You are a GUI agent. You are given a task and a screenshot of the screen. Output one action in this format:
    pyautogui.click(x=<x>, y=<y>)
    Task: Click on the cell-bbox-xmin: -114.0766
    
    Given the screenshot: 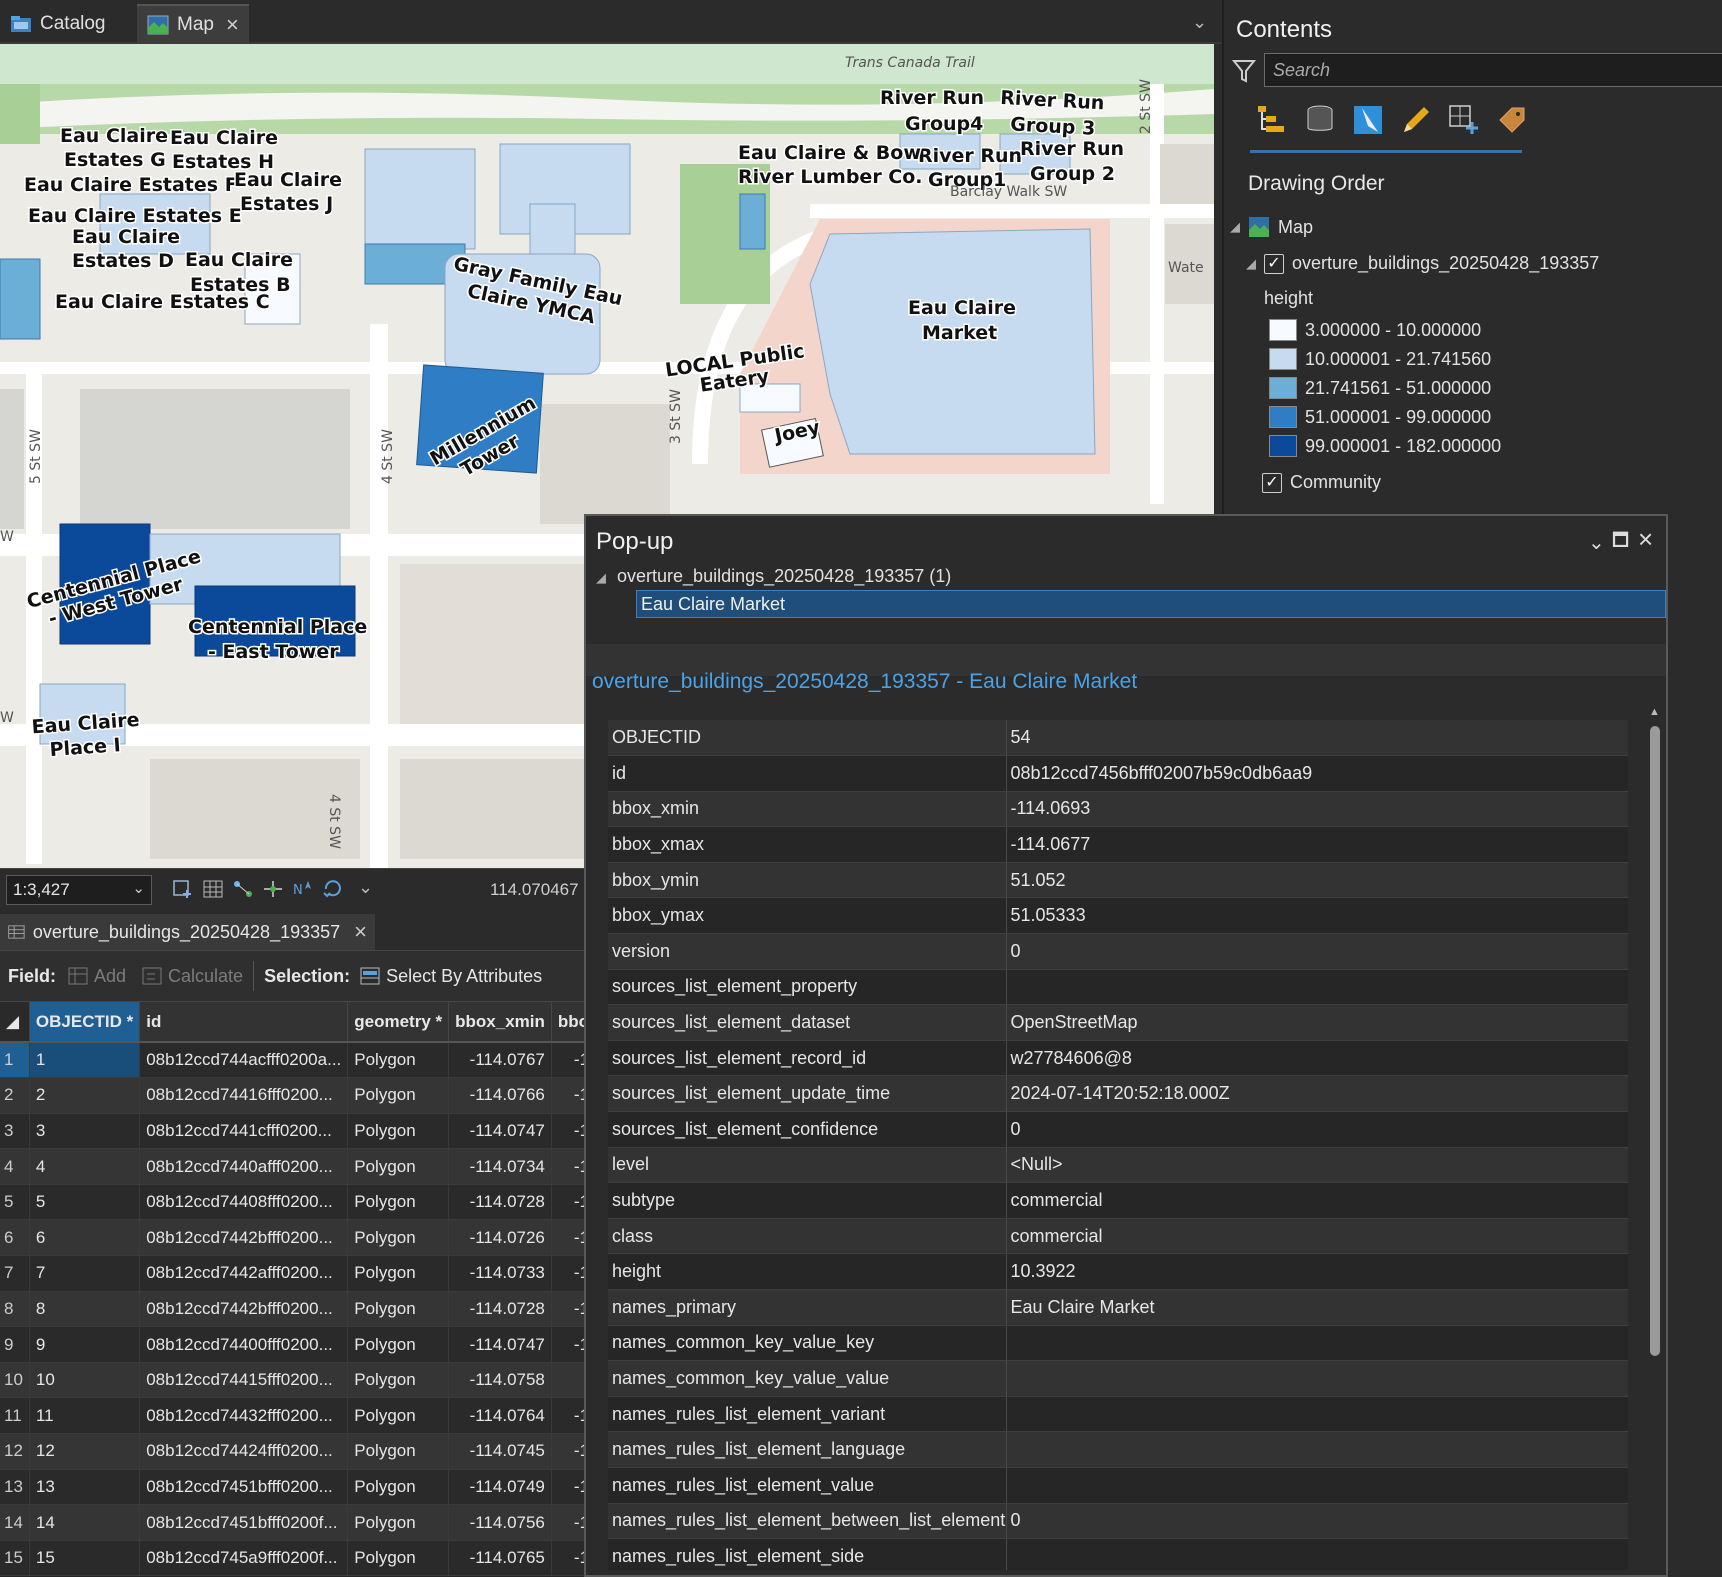 What is the action you would take?
    pyautogui.click(x=500, y=1095)
    